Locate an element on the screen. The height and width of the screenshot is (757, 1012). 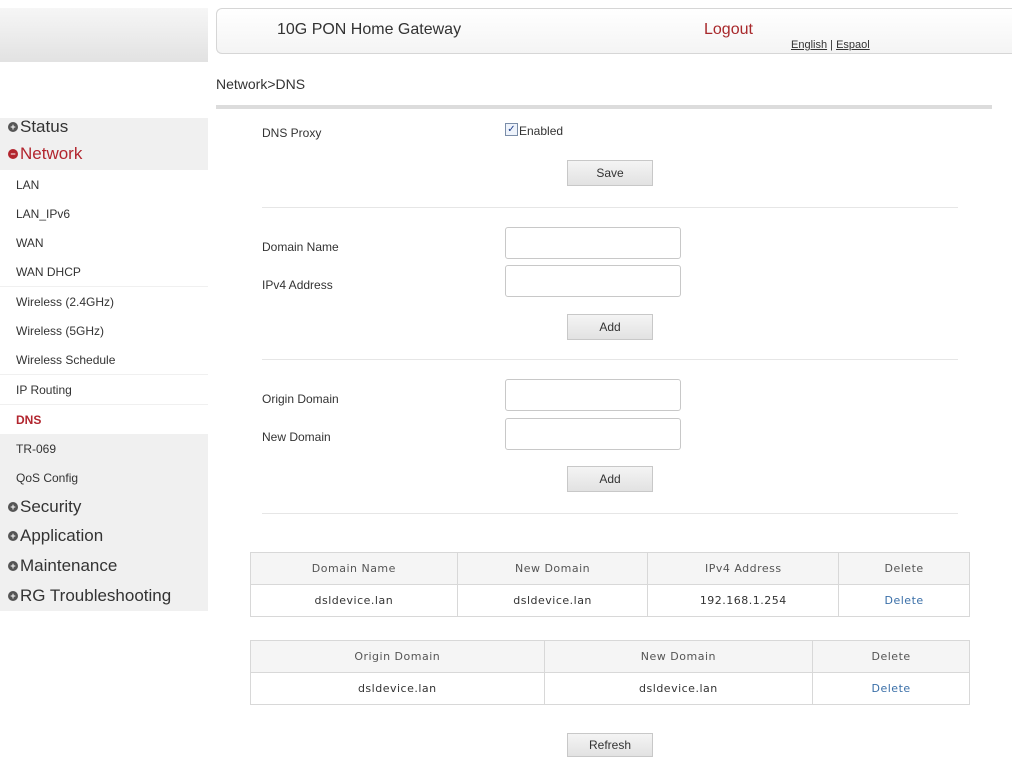
sidebar-item-tr069: TR-069 is located at coordinates (104, 448).